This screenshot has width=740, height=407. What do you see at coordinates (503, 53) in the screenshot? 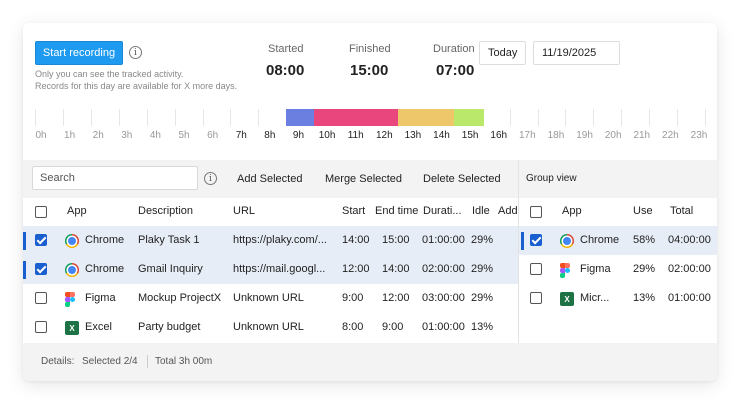
I see `today-button: Today` at bounding box center [503, 53].